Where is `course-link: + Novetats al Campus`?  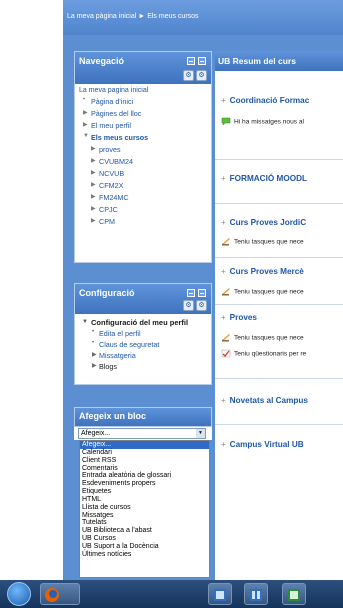
course-link: + Novetats al Campus is located at coordinates (264, 400).